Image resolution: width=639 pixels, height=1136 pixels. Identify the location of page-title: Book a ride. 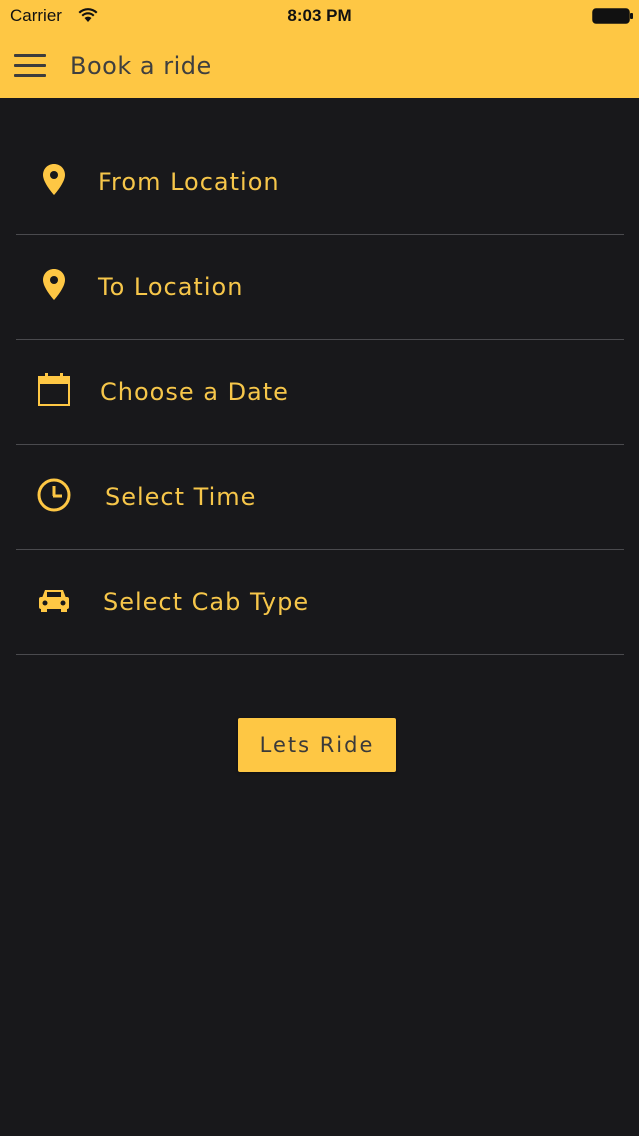
(141, 66).